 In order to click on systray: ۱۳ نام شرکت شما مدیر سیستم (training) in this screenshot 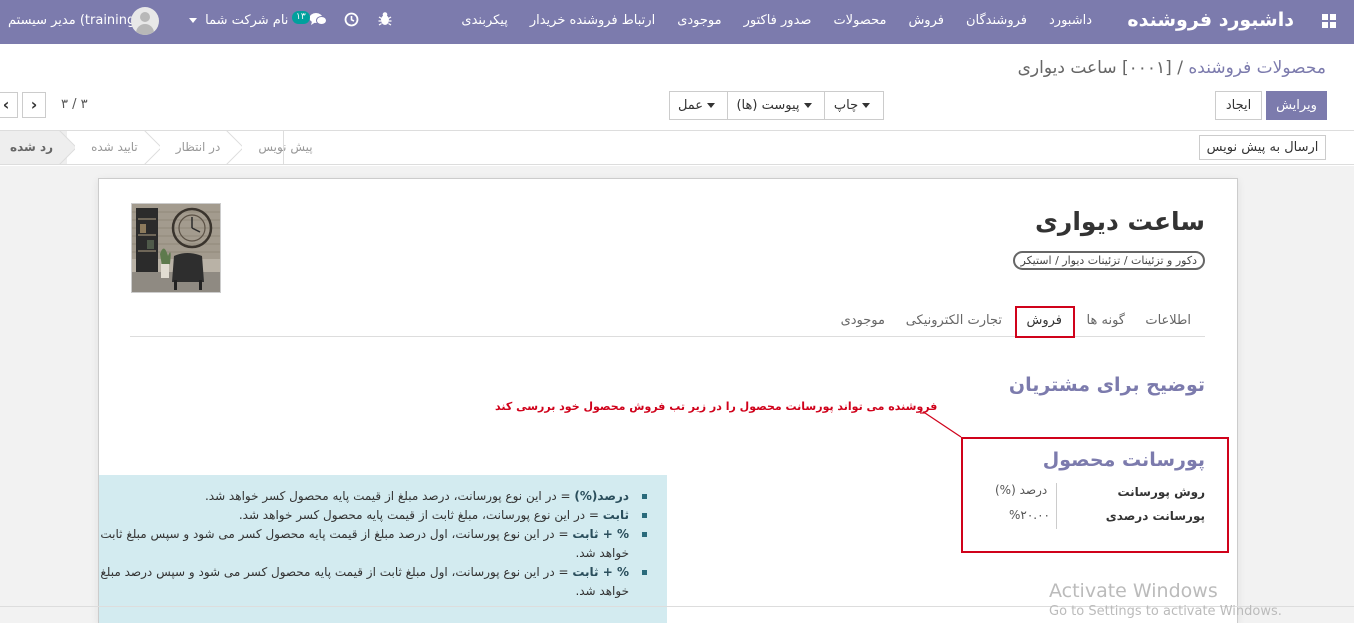, I will do `click(280, 22)`.